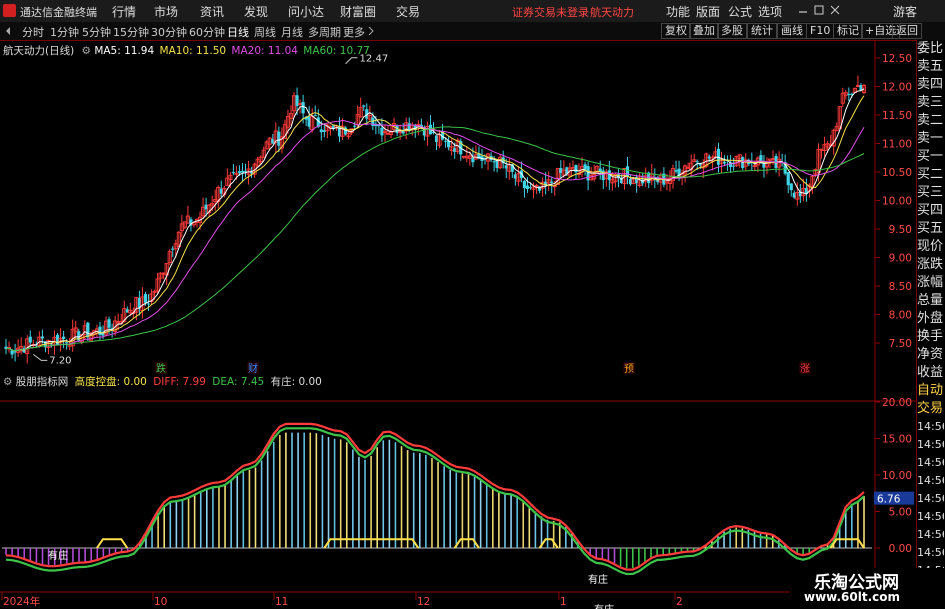 The height and width of the screenshot is (609, 945). Describe the element at coordinates (762, 31) in the screenshot. I see `button-tongji: 统计` at that location.